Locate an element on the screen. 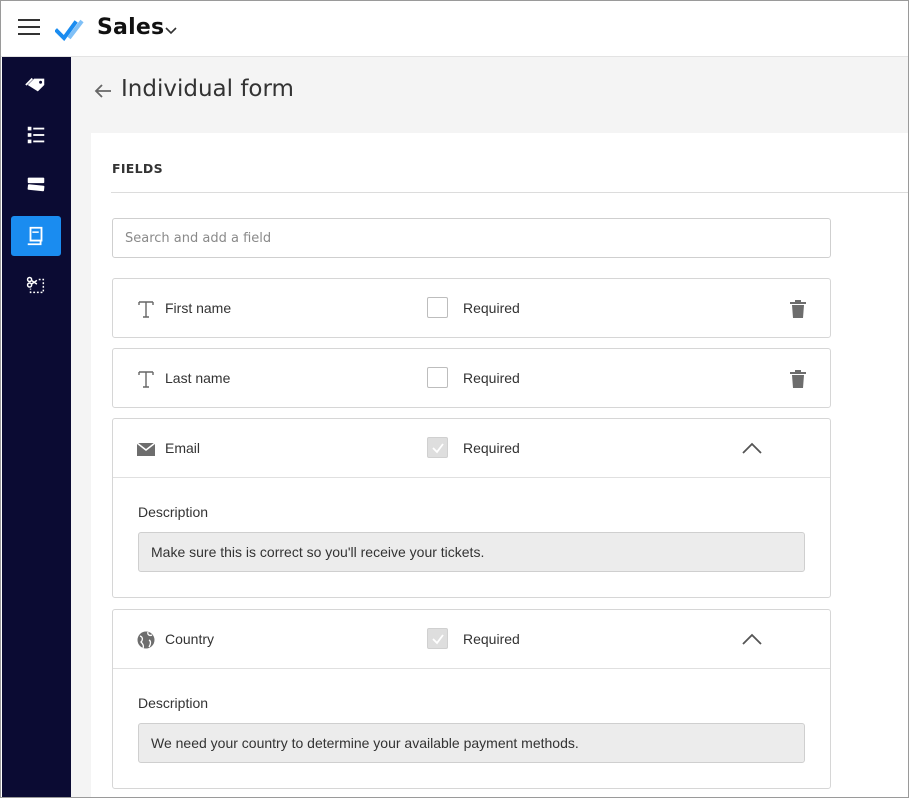 This screenshot has width=909, height=798. field-name: Last name is located at coordinates (198, 378).